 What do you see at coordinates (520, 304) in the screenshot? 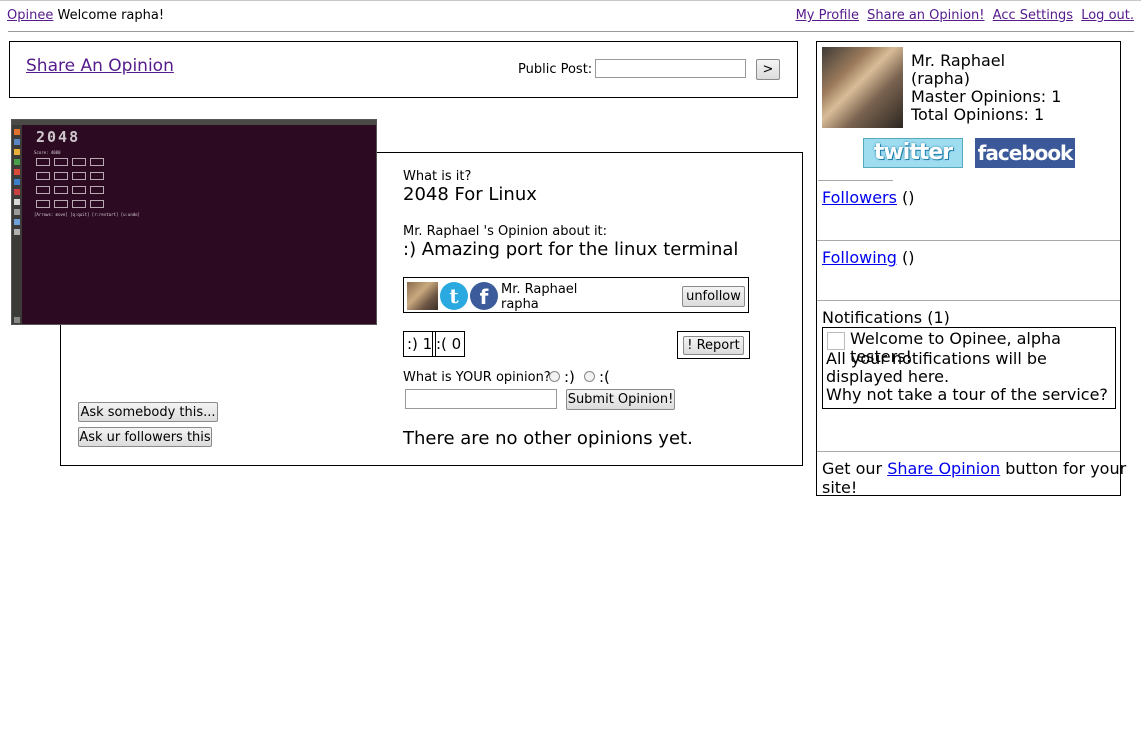
I see `author-handle: rapha` at bounding box center [520, 304].